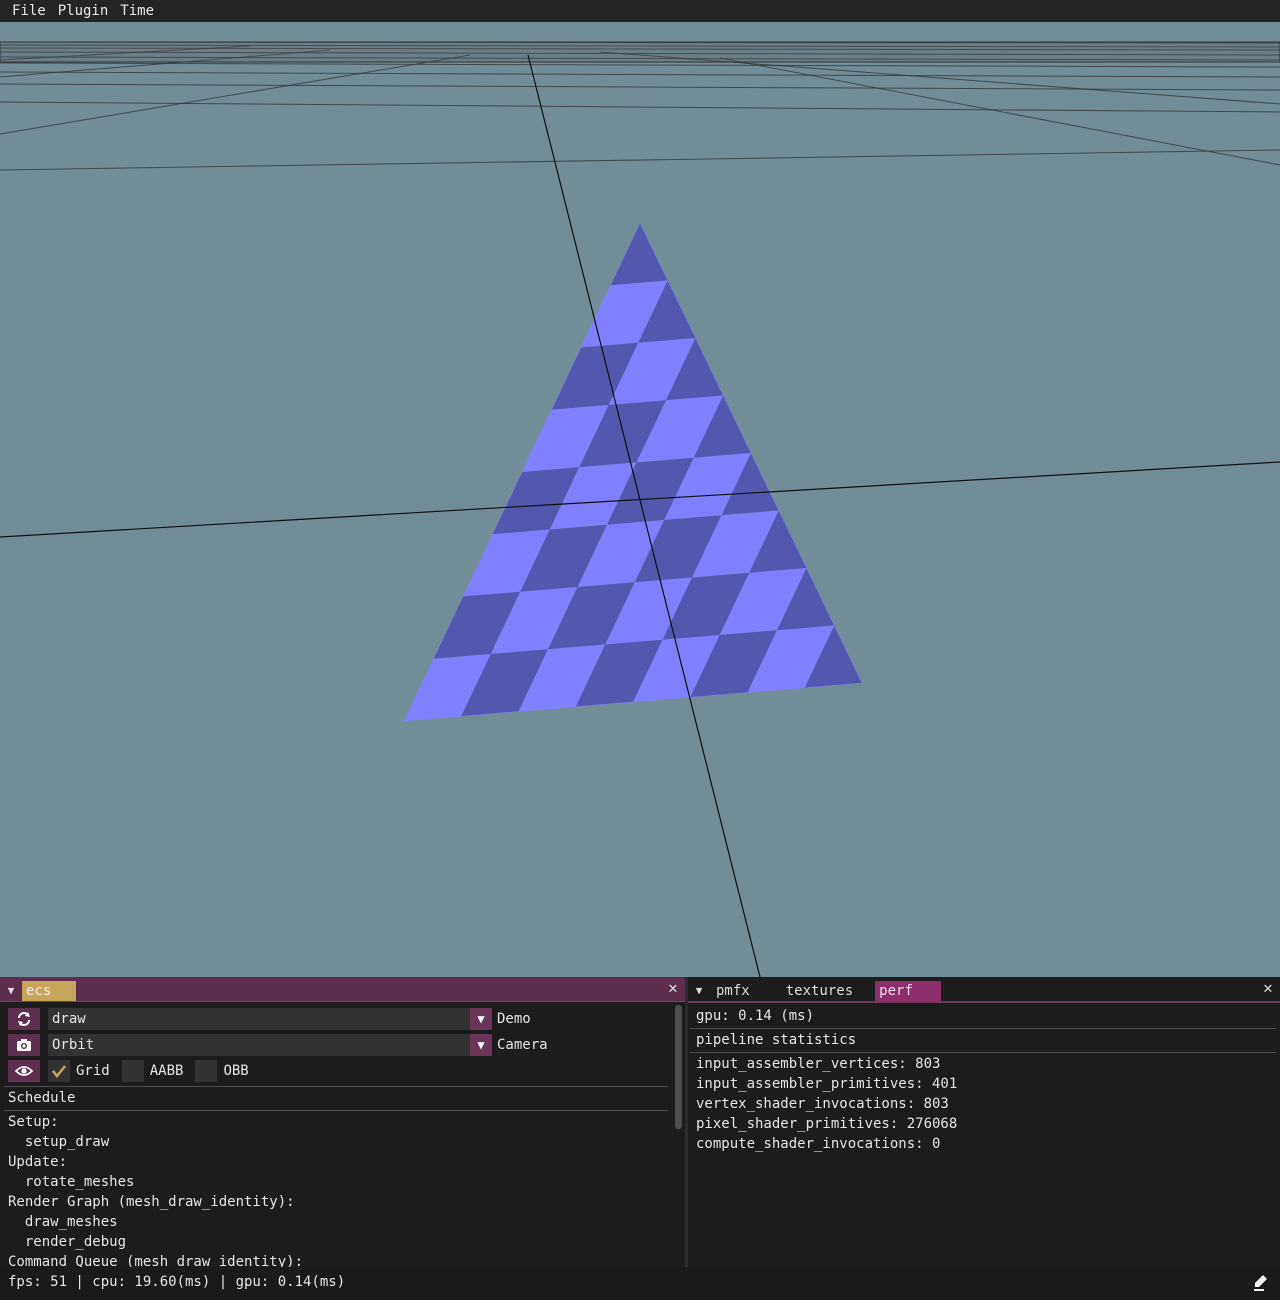 The width and height of the screenshot is (1280, 1300). What do you see at coordinates (206, 1071) in the screenshot?
I see `obb-checkbox` at bounding box center [206, 1071].